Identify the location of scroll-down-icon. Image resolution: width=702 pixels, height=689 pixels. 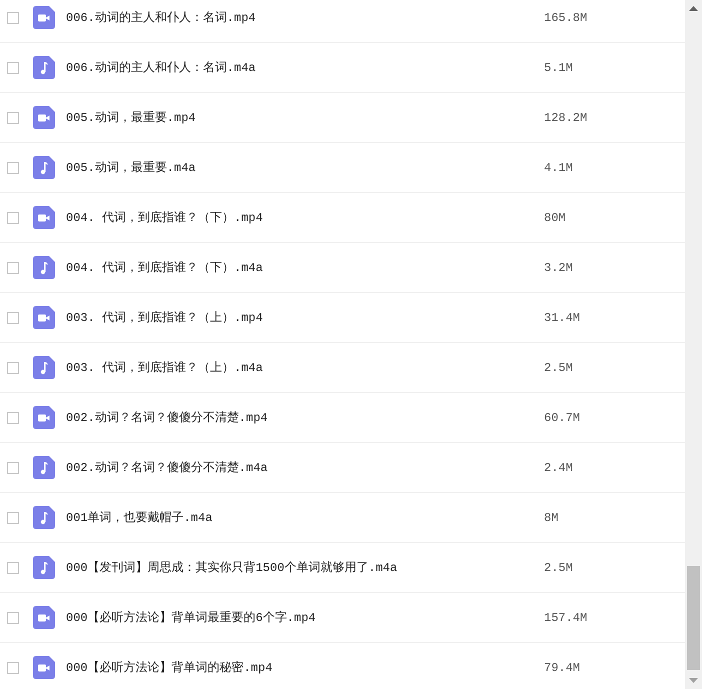
(693, 680).